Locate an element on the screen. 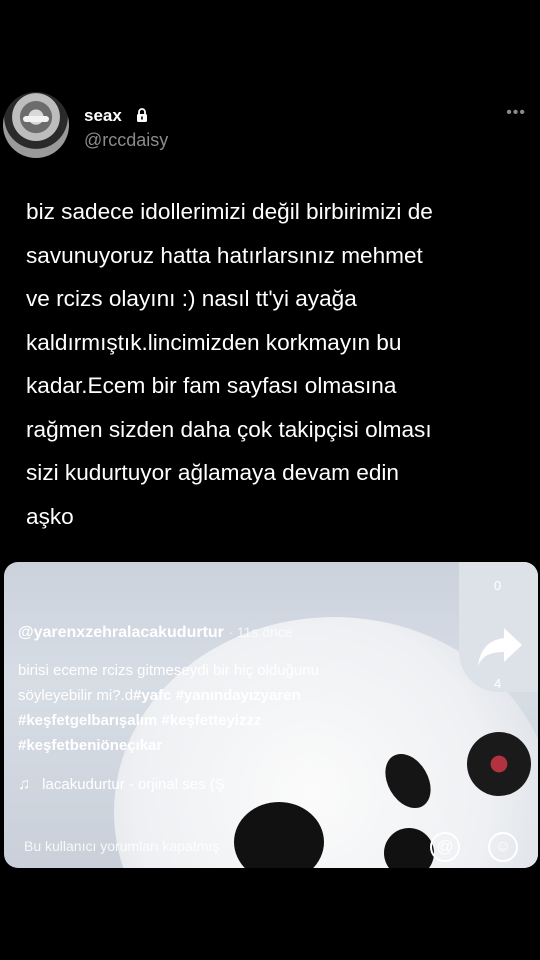 This screenshot has height=960, width=540. comments-disabled-text: Bu kullanıcı yorumları kapatmış is located at coordinates (122, 846).